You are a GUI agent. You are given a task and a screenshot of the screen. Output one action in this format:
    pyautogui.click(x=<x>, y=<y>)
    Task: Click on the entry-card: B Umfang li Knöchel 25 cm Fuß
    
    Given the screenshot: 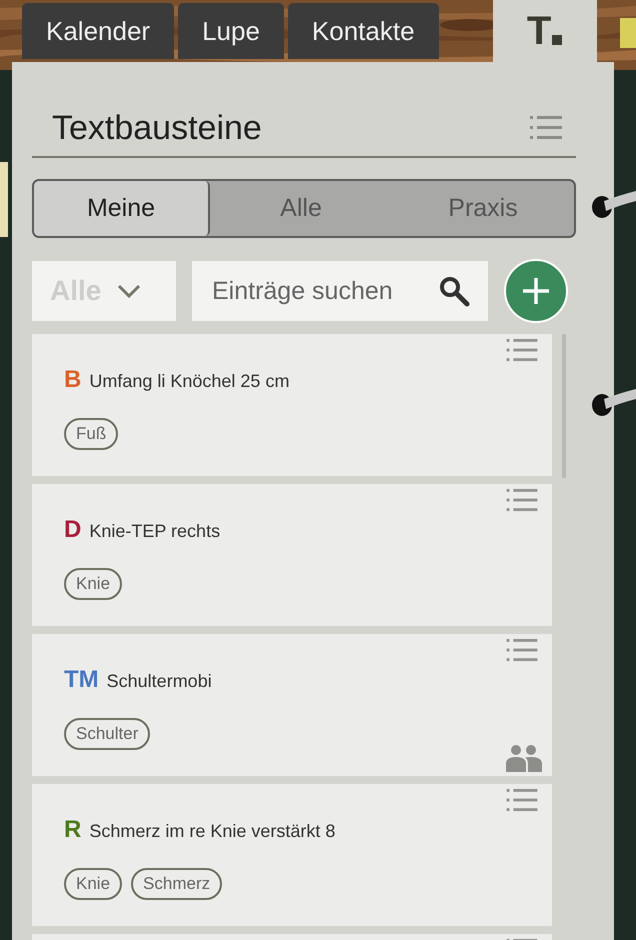 What is the action you would take?
    pyautogui.click(x=292, y=405)
    